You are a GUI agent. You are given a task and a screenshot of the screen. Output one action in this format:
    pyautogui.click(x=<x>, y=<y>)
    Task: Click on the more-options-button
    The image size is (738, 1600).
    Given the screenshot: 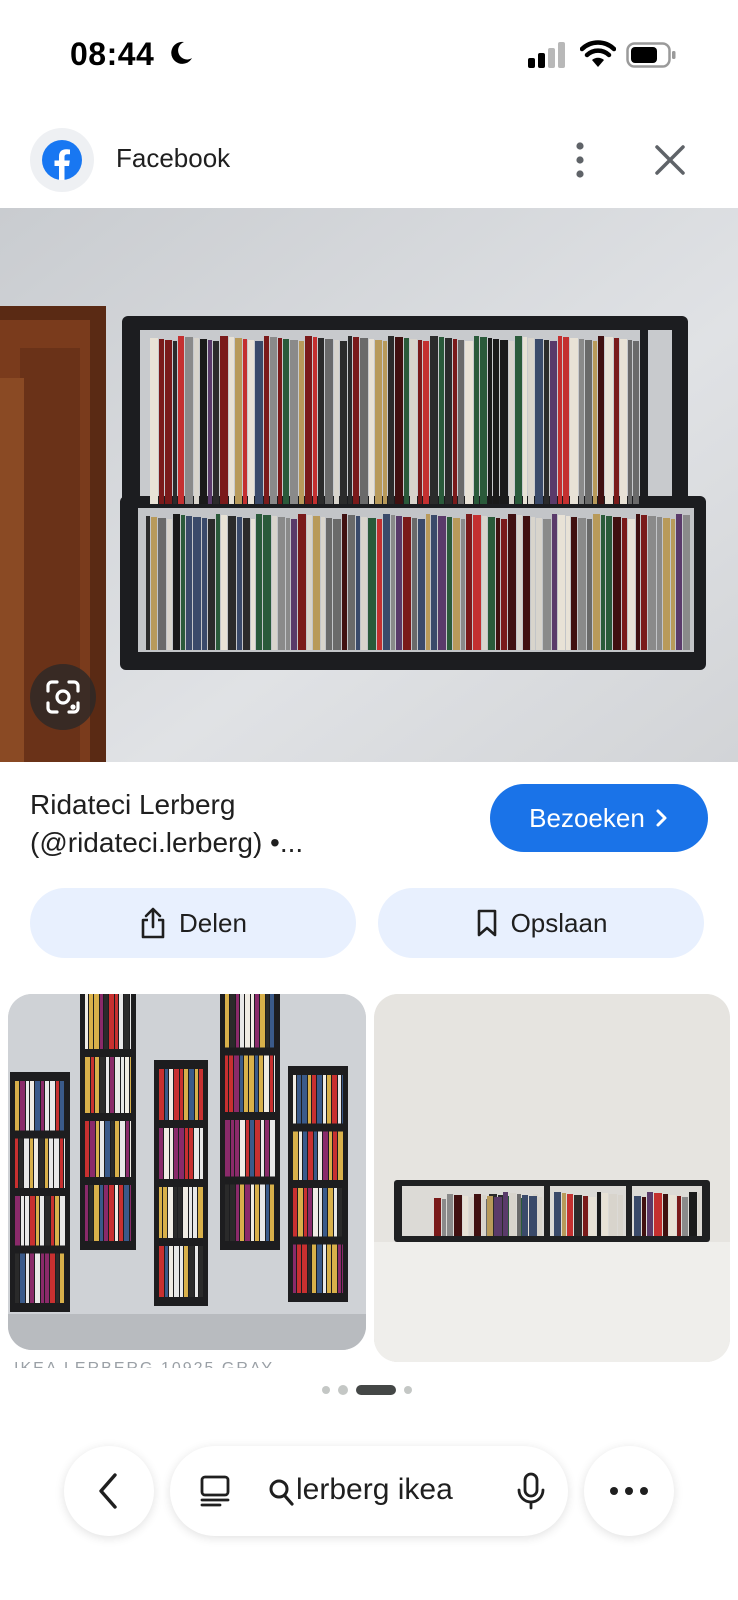 What is the action you would take?
    pyautogui.click(x=629, y=1491)
    